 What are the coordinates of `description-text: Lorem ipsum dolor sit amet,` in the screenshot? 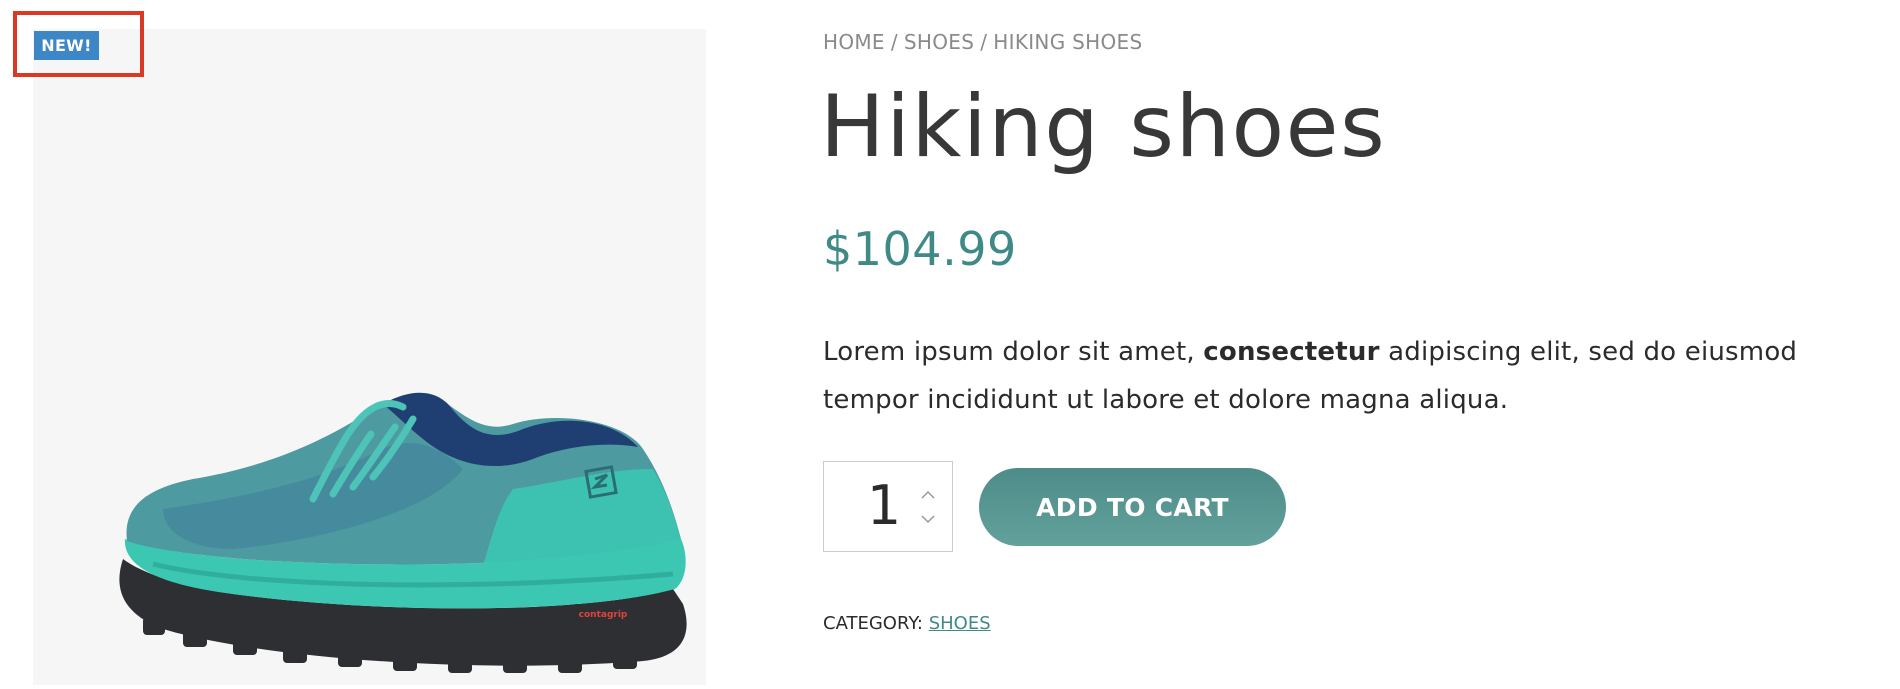 It's located at (1013, 352).